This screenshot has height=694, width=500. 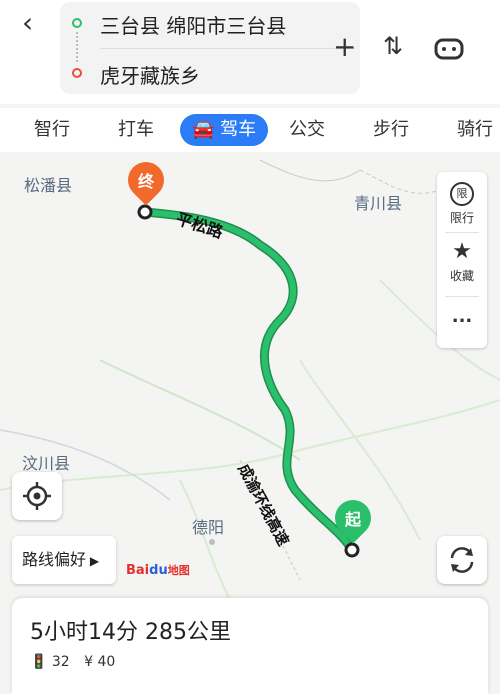 What do you see at coordinates (130, 632) in the screenshot?
I see `route-duration-distance: 5小时14分 285公里` at bounding box center [130, 632].